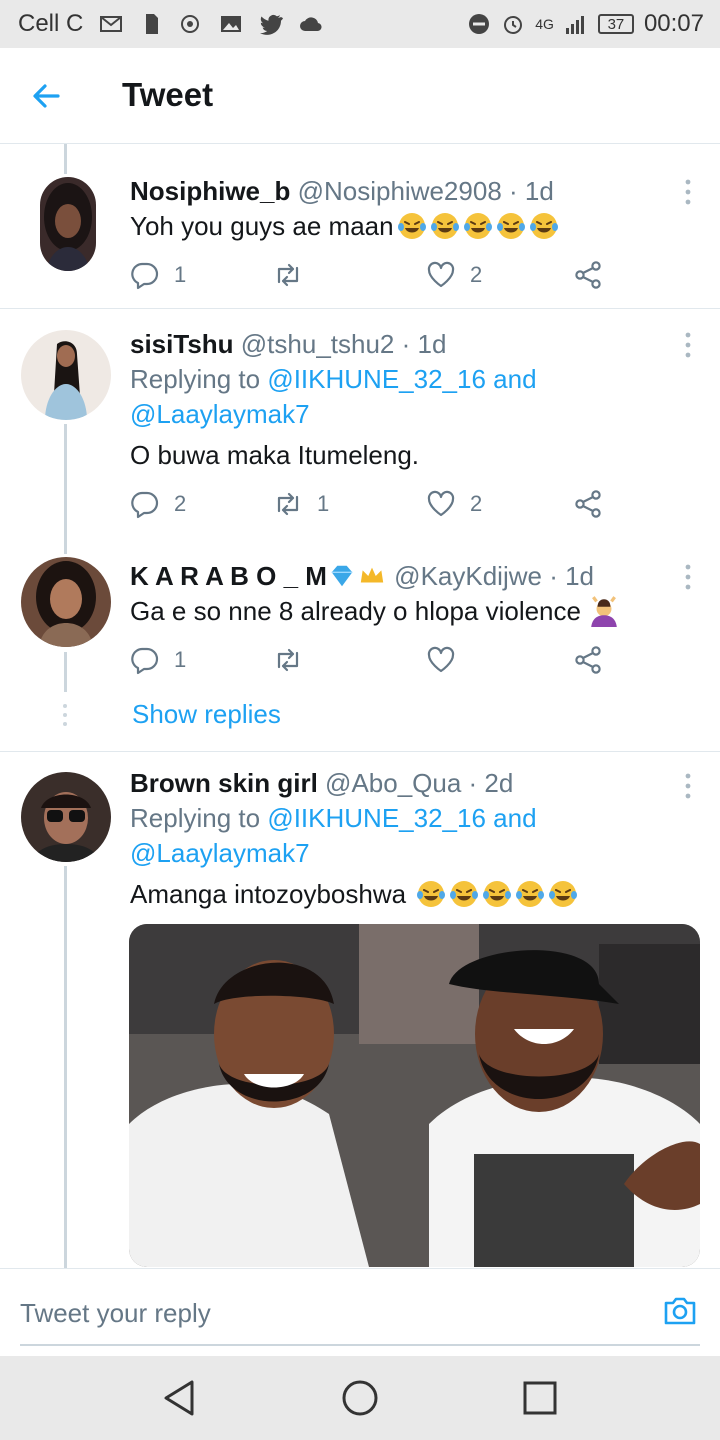 The width and height of the screenshot is (720, 1440). I want to click on camera-icon, so click(680, 1311).